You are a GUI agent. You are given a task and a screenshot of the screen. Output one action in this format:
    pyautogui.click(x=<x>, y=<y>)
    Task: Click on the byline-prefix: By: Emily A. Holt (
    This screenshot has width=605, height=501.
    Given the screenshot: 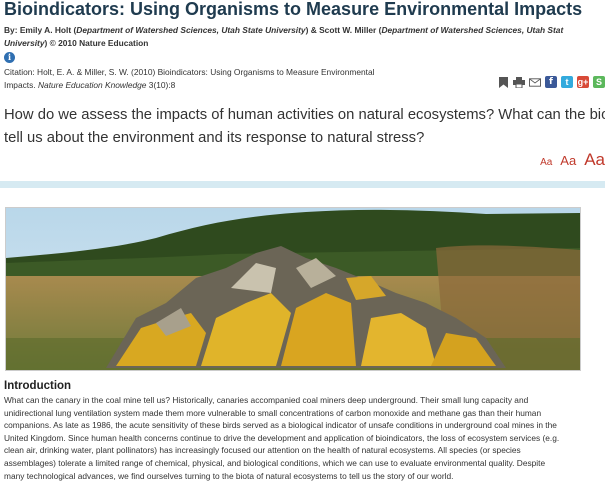 What is the action you would take?
    pyautogui.click(x=40, y=30)
    